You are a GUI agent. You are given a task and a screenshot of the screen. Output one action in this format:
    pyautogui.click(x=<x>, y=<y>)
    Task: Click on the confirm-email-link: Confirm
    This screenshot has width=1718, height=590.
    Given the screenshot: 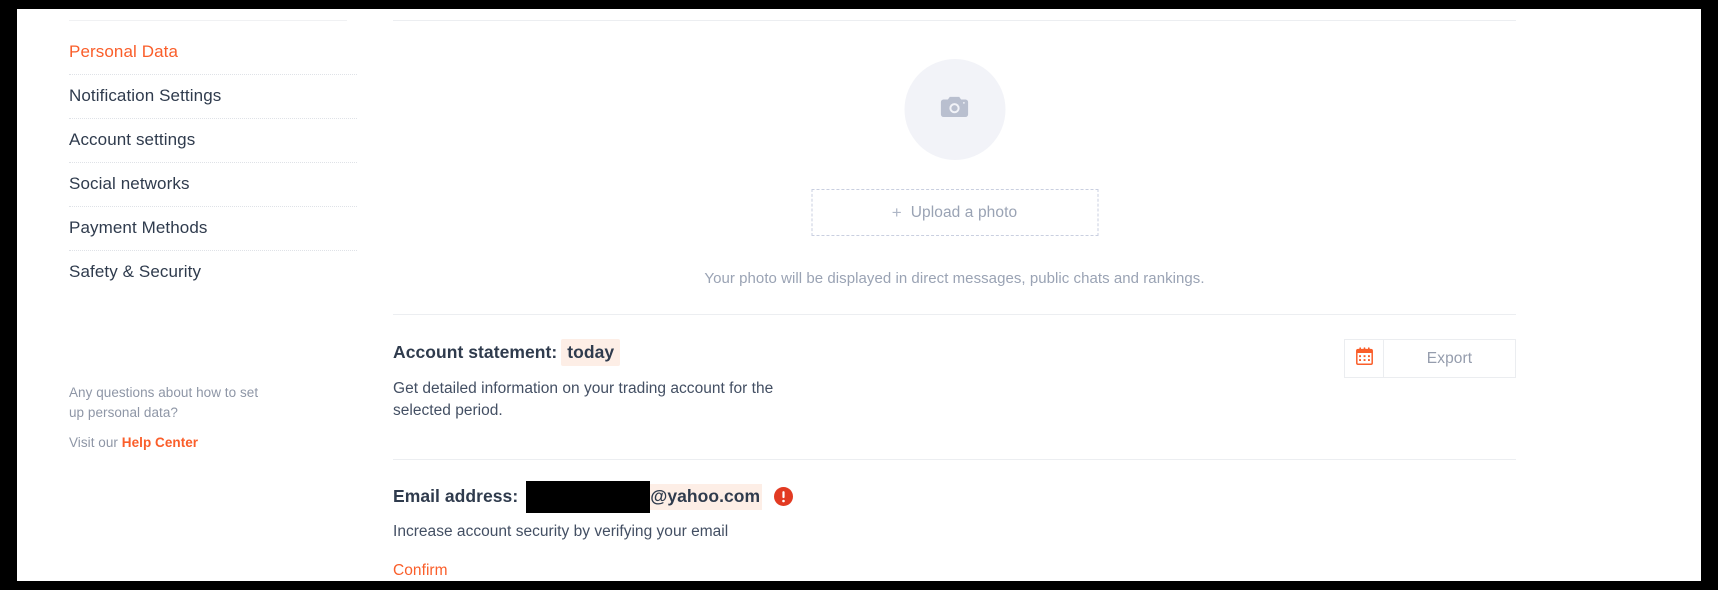 What is the action you would take?
    pyautogui.click(x=420, y=571)
    